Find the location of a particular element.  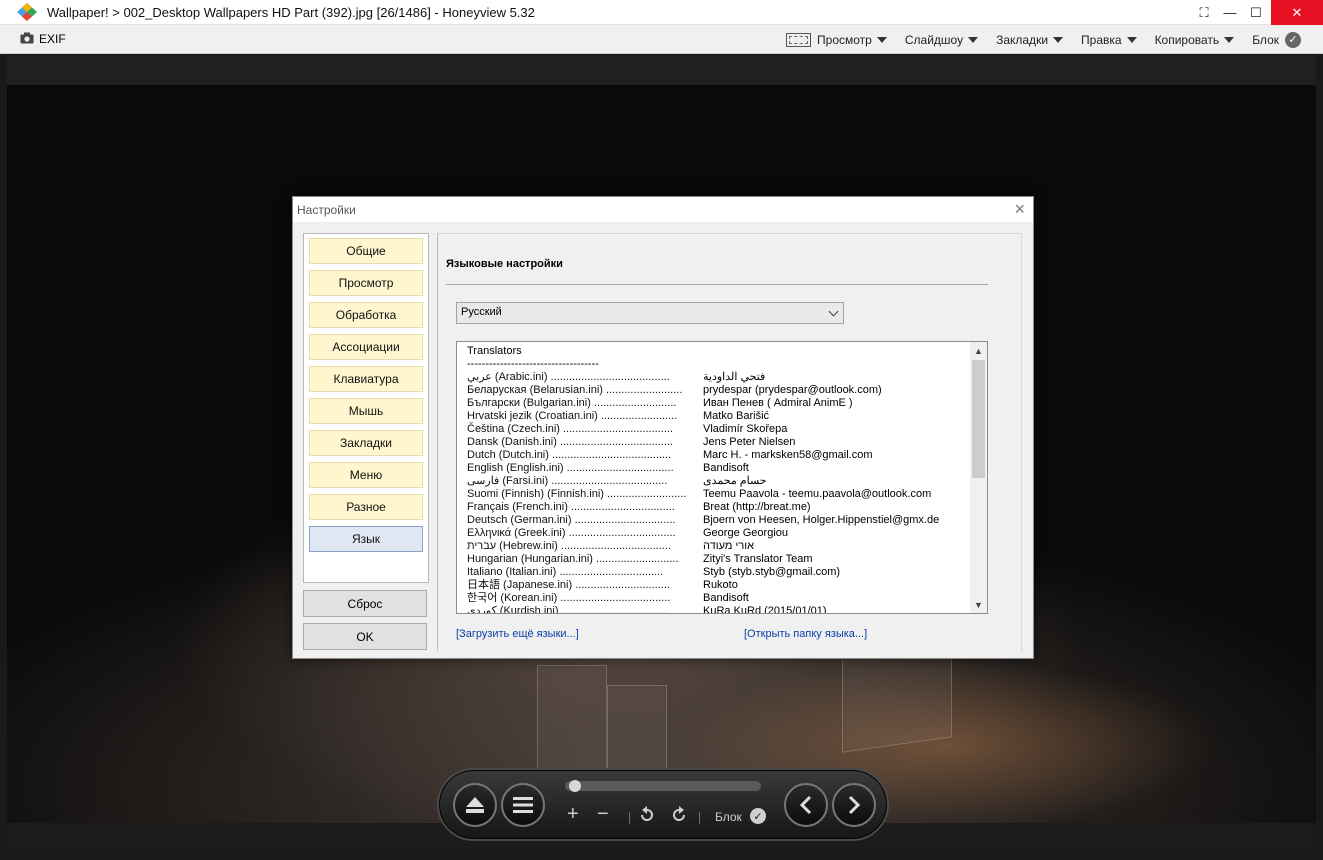

view-frame-icon is located at coordinates (799, 39).